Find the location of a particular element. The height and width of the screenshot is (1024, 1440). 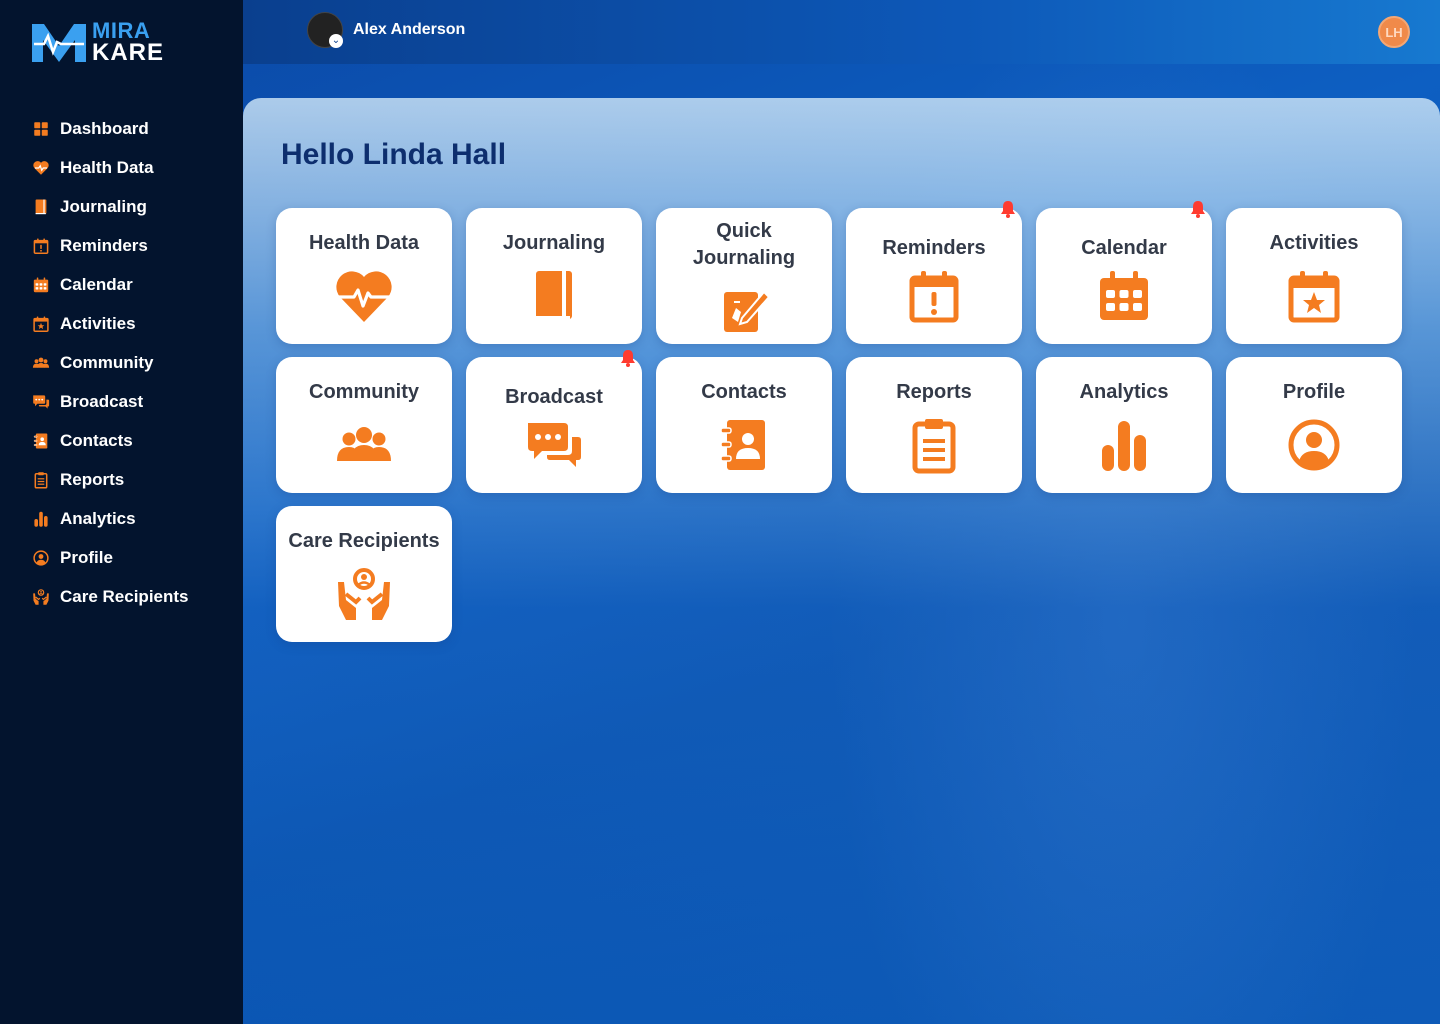

tile-quick-journaling: Quick Journaling is located at coordinates (744, 276).